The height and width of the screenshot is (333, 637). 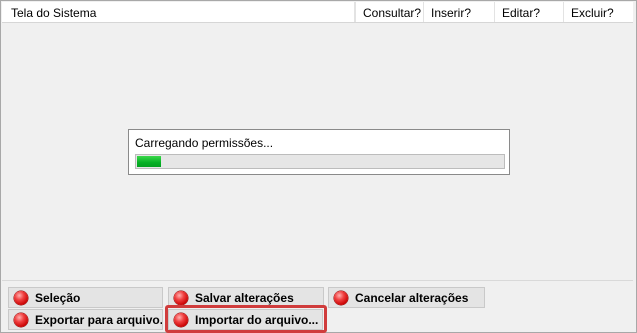 I want to click on cancel-changes-button: Cancelar alterações, so click(x=406, y=297).